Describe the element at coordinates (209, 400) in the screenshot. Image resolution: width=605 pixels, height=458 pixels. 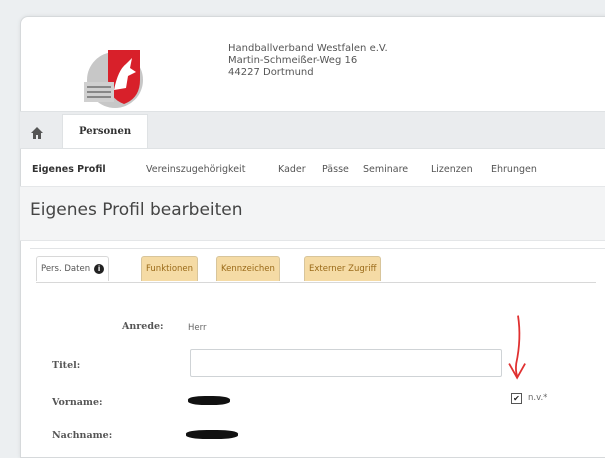
I see `vorname-redacted` at that location.